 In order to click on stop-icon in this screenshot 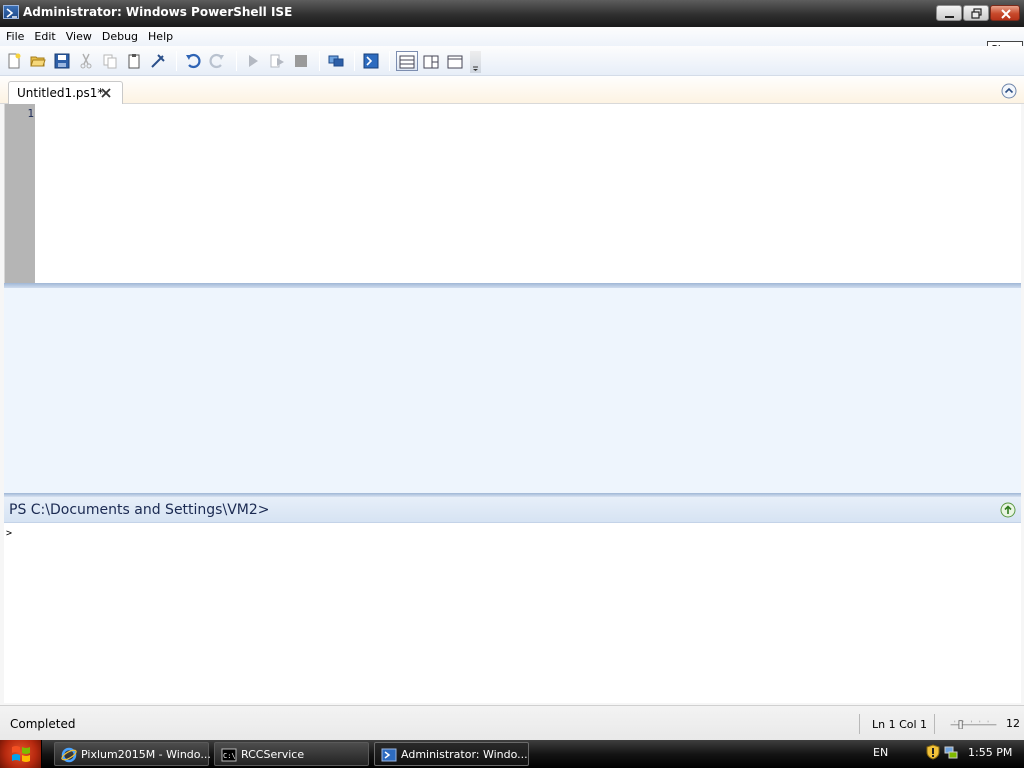, I will do `click(301, 61)`.